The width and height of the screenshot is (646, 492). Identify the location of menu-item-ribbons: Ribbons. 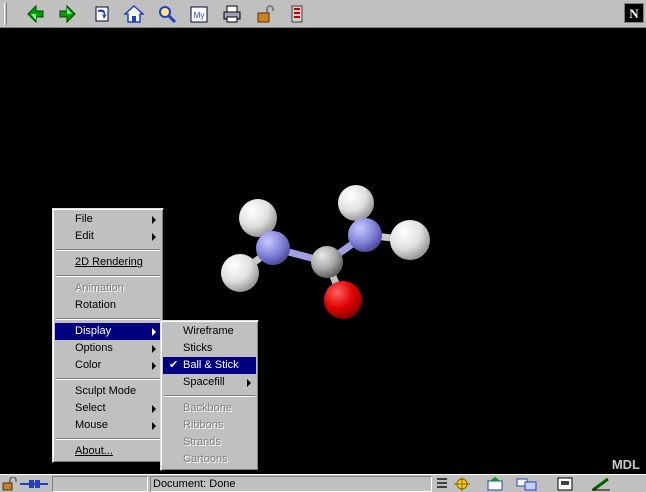
(203, 425).